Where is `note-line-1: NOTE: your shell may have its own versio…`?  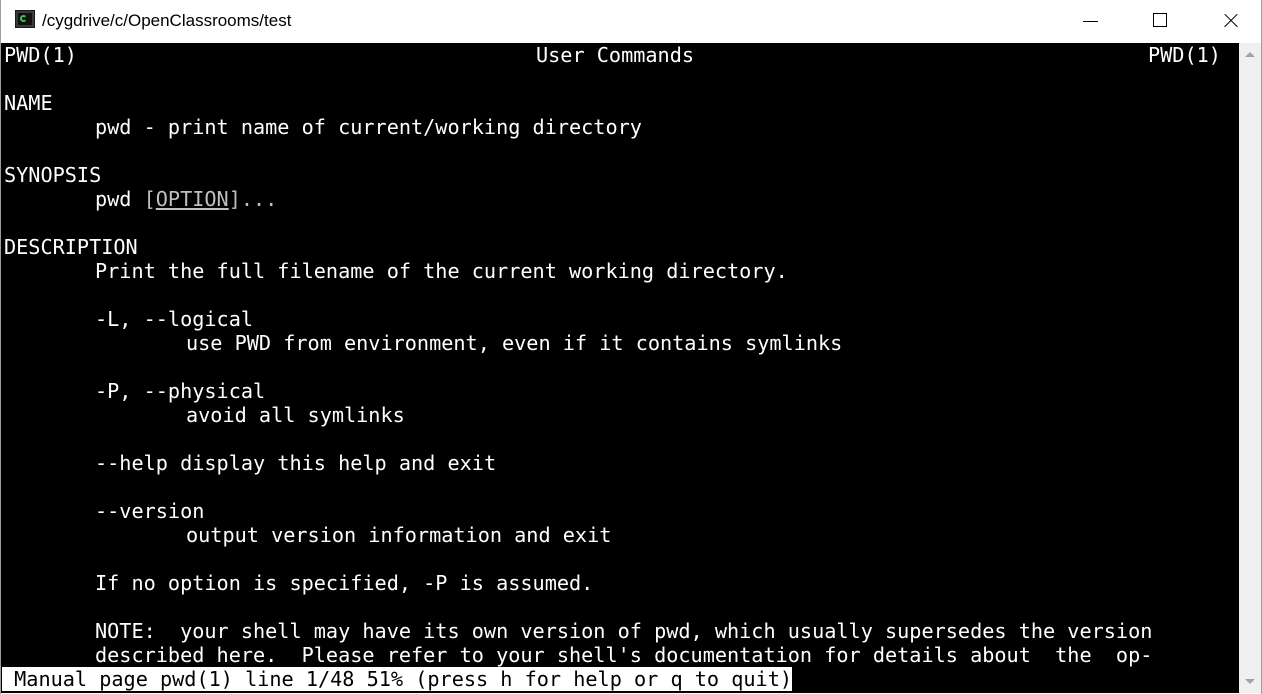 note-line-1: NOTE: your shell may have its own versio… is located at coordinates (624, 631).